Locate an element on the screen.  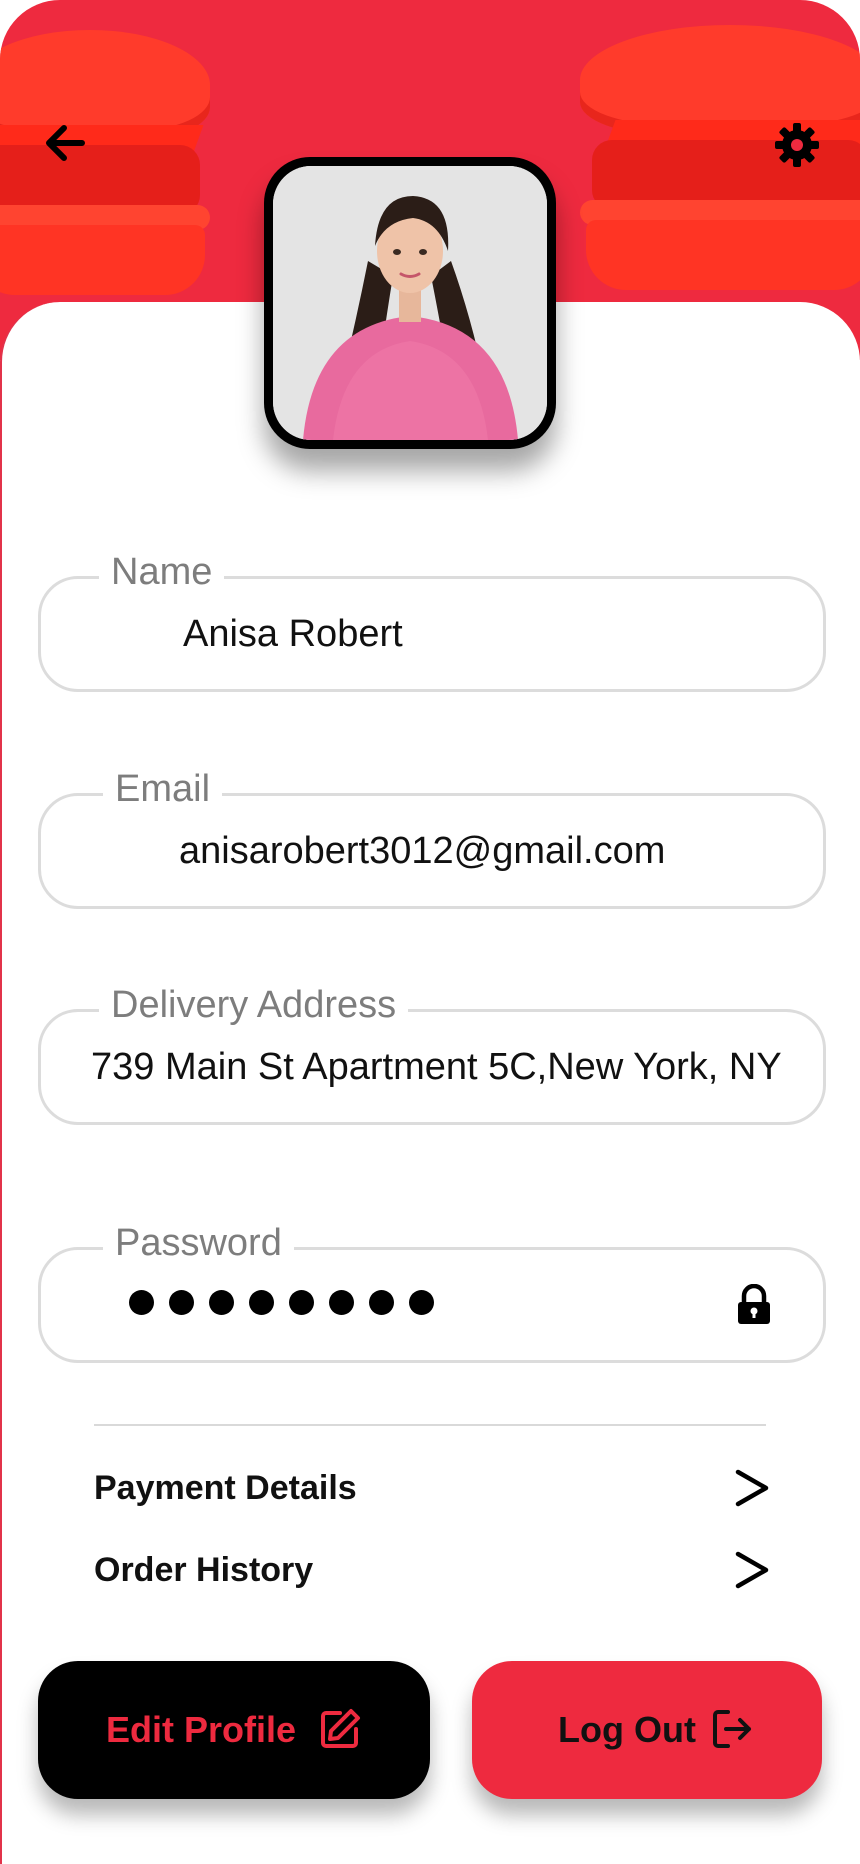
name-value: Anisa Robert is located at coordinates (293, 634).